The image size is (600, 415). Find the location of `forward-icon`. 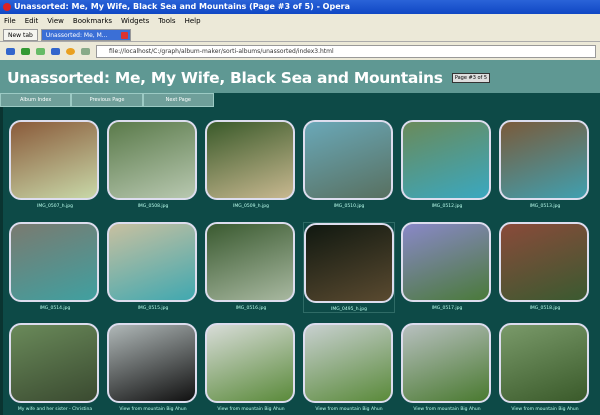

forward-icon is located at coordinates (25, 51).